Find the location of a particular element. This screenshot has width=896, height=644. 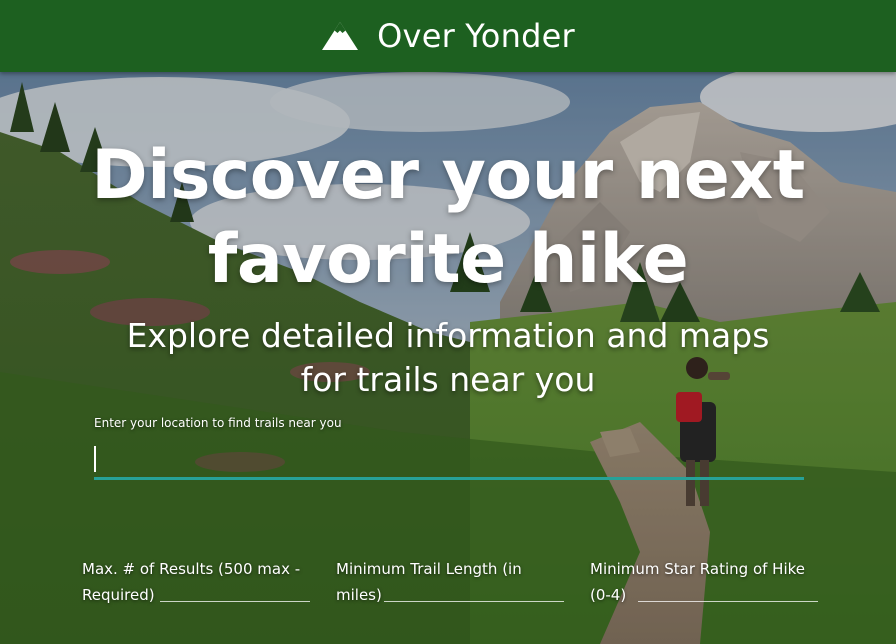

min-stars-field: Minimum Star Rating of Hike (0-4) is located at coordinates (704, 582).